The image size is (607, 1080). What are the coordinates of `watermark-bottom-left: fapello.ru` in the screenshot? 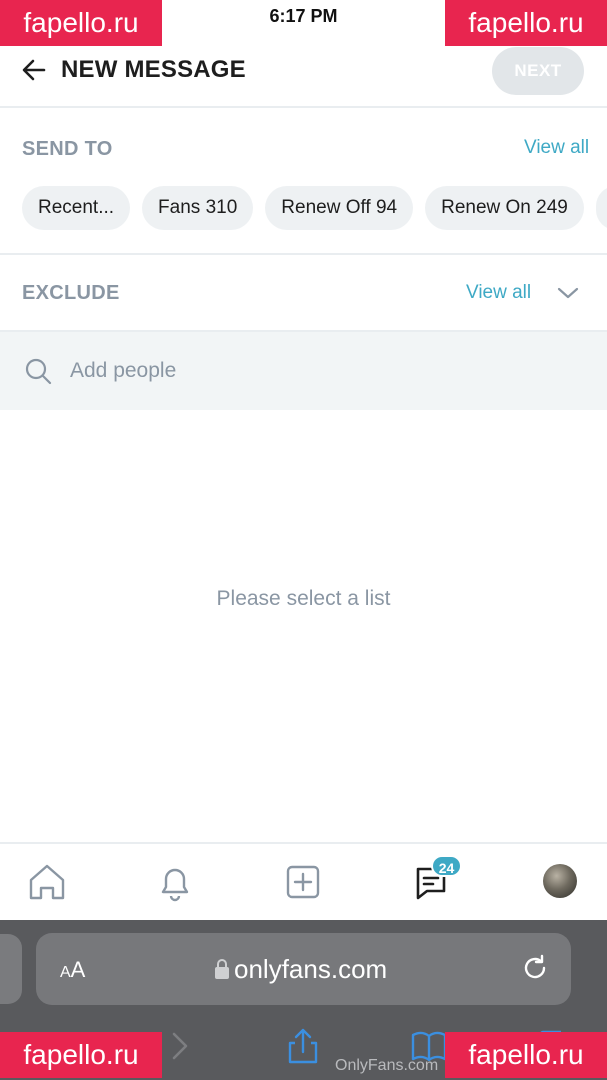 It's located at (81, 1055).